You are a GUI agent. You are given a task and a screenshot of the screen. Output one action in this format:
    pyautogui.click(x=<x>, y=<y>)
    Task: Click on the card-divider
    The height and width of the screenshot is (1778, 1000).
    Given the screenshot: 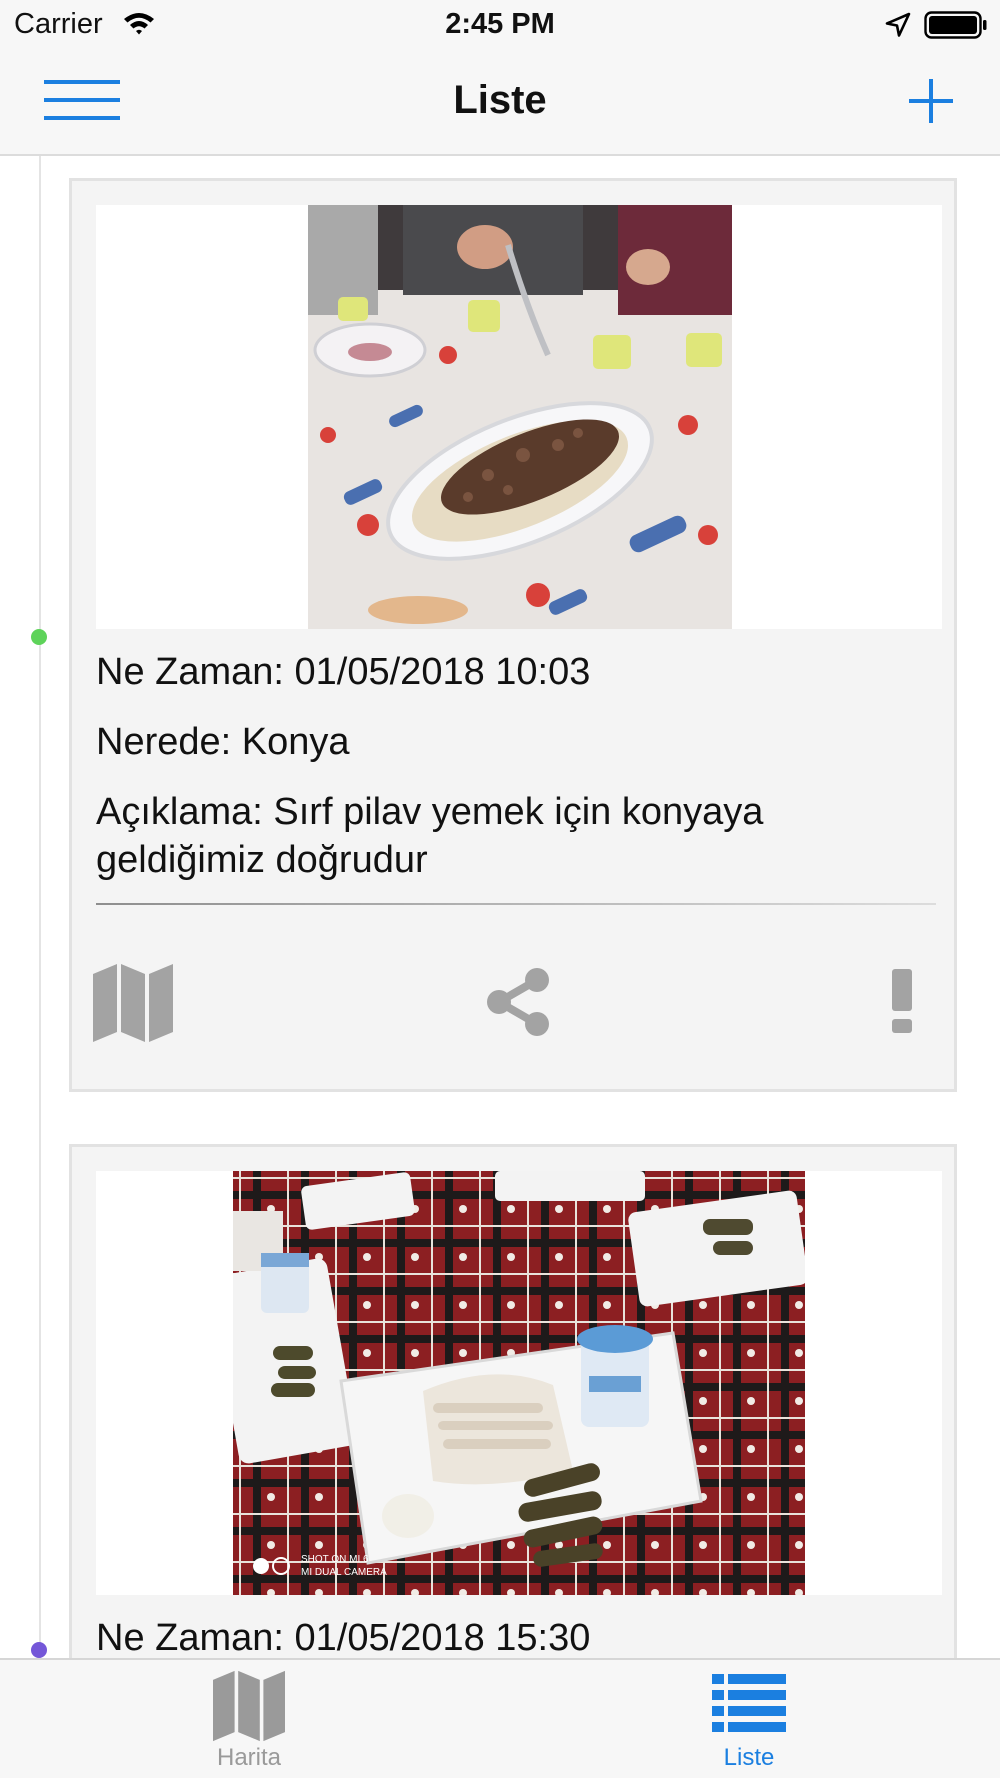 What is the action you would take?
    pyautogui.click(x=516, y=904)
    